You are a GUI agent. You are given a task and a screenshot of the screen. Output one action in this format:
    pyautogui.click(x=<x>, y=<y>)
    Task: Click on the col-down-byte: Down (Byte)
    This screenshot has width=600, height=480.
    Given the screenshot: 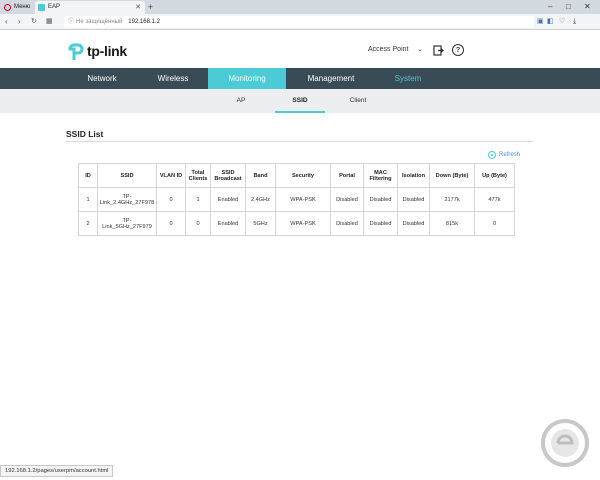 What is the action you would take?
    pyautogui.click(x=452, y=175)
    